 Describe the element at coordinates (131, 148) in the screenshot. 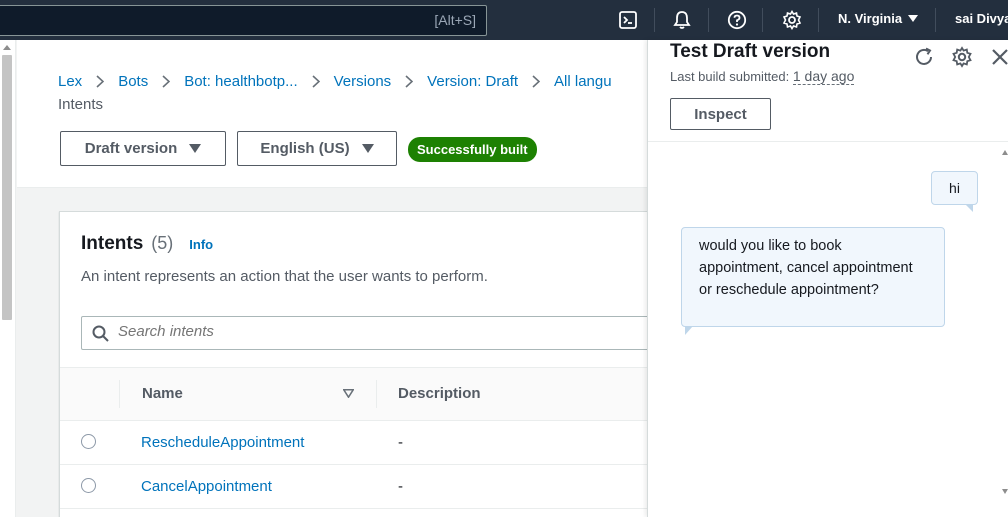

I see `version-select-label: Draft version` at that location.